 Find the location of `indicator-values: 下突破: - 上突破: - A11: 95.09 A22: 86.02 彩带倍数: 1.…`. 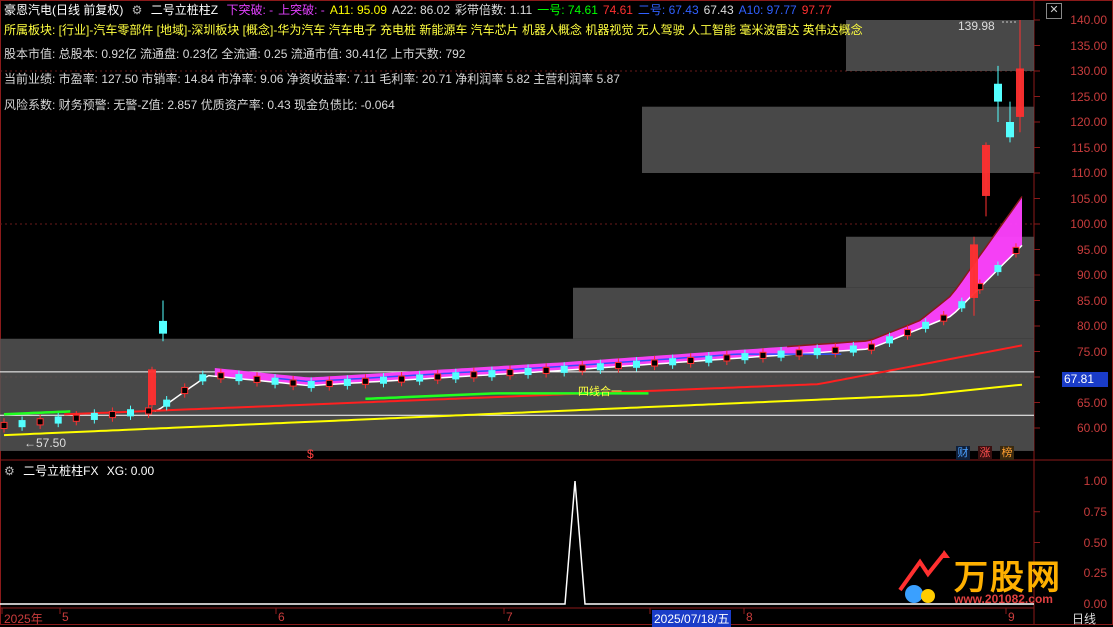

indicator-values: 下突破: - 上突破: - A11: 95.09 A22: 86.02 彩带倍数: 1.… is located at coordinates (531, 10).